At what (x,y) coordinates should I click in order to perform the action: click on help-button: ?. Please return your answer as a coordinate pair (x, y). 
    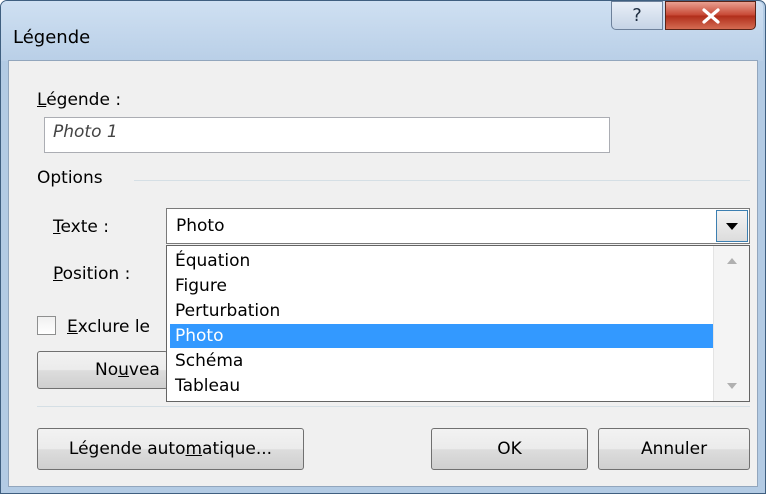
    Looking at the image, I should click on (637, 15).